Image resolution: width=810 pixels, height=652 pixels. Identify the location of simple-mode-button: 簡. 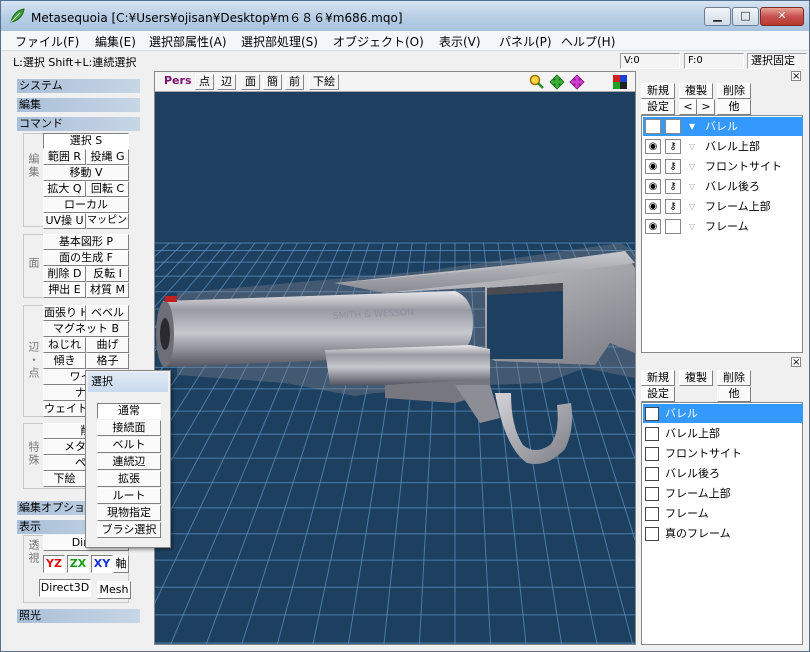
(272, 82).